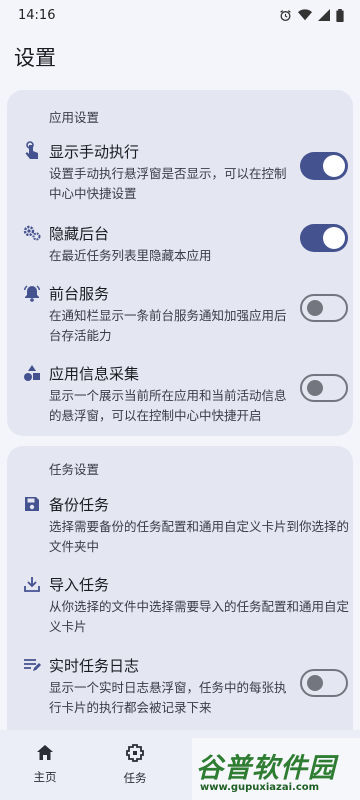 Image resolution: width=360 pixels, height=800 pixels. I want to click on setting-description: 选择需要备份的任务配置和通用自定义卡片到你选择的文件夹中, so click(199, 536).